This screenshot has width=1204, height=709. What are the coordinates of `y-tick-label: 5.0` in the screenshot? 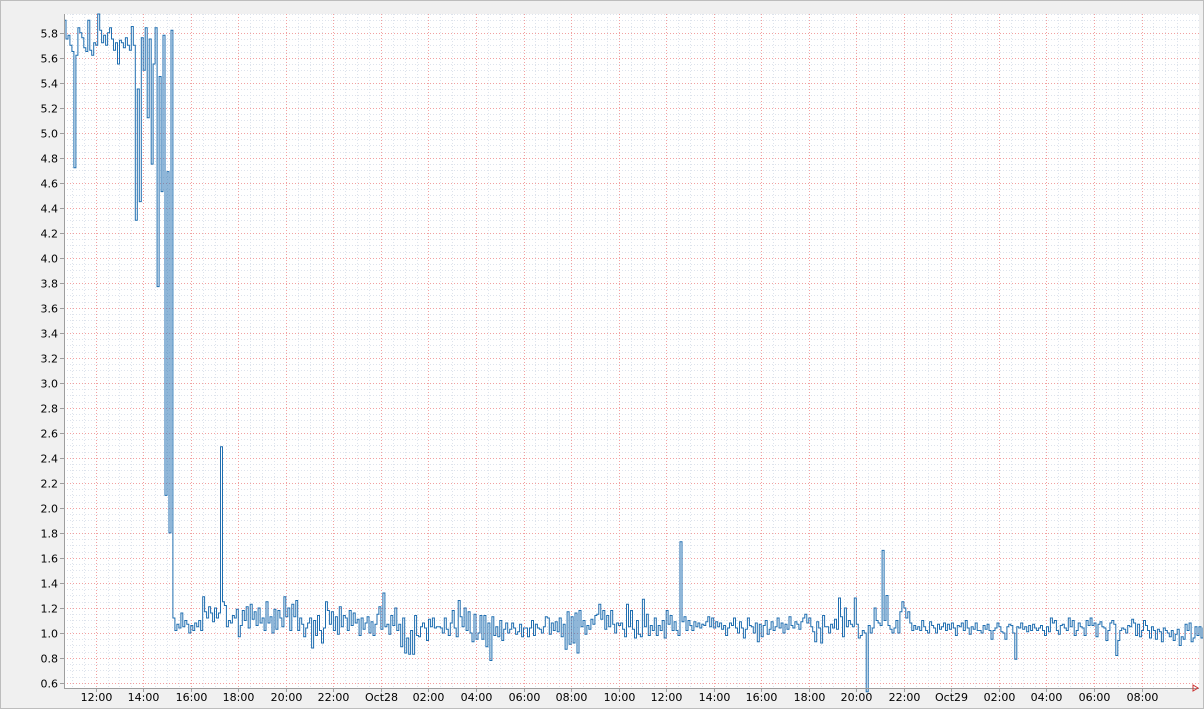 It's located at (50, 134).